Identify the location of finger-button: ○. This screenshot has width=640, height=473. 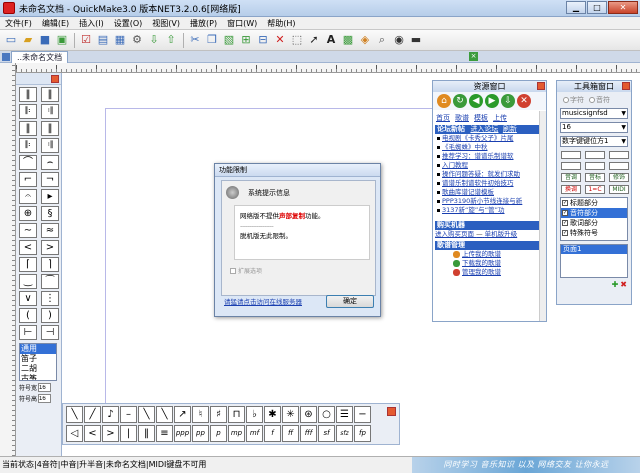
(326, 414).